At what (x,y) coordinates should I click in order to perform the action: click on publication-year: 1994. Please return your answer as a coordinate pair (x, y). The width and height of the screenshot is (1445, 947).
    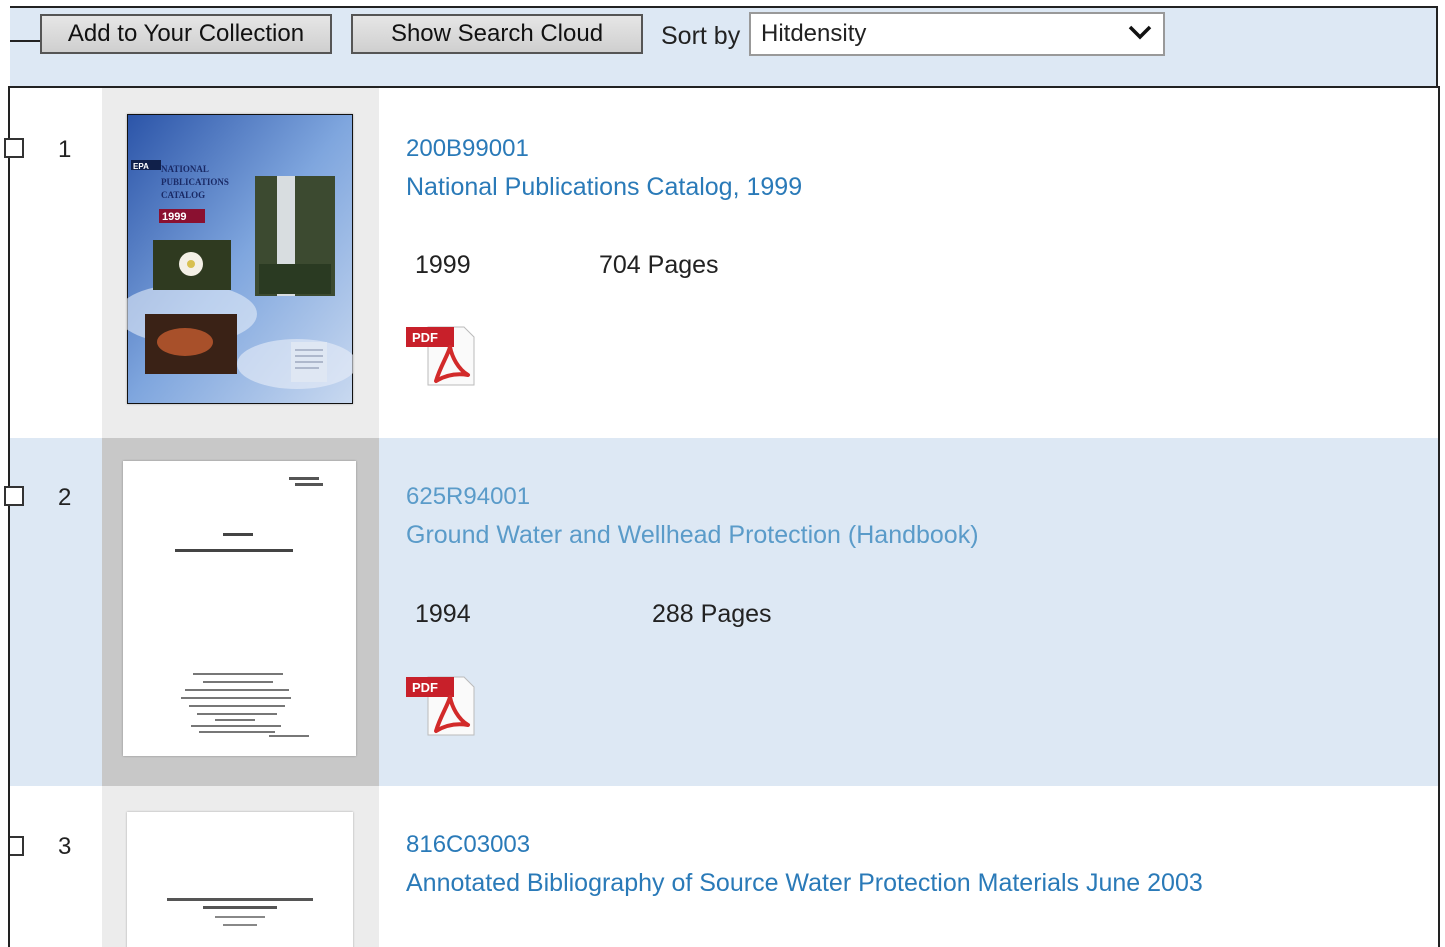
    Looking at the image, I should click on (443, 614).